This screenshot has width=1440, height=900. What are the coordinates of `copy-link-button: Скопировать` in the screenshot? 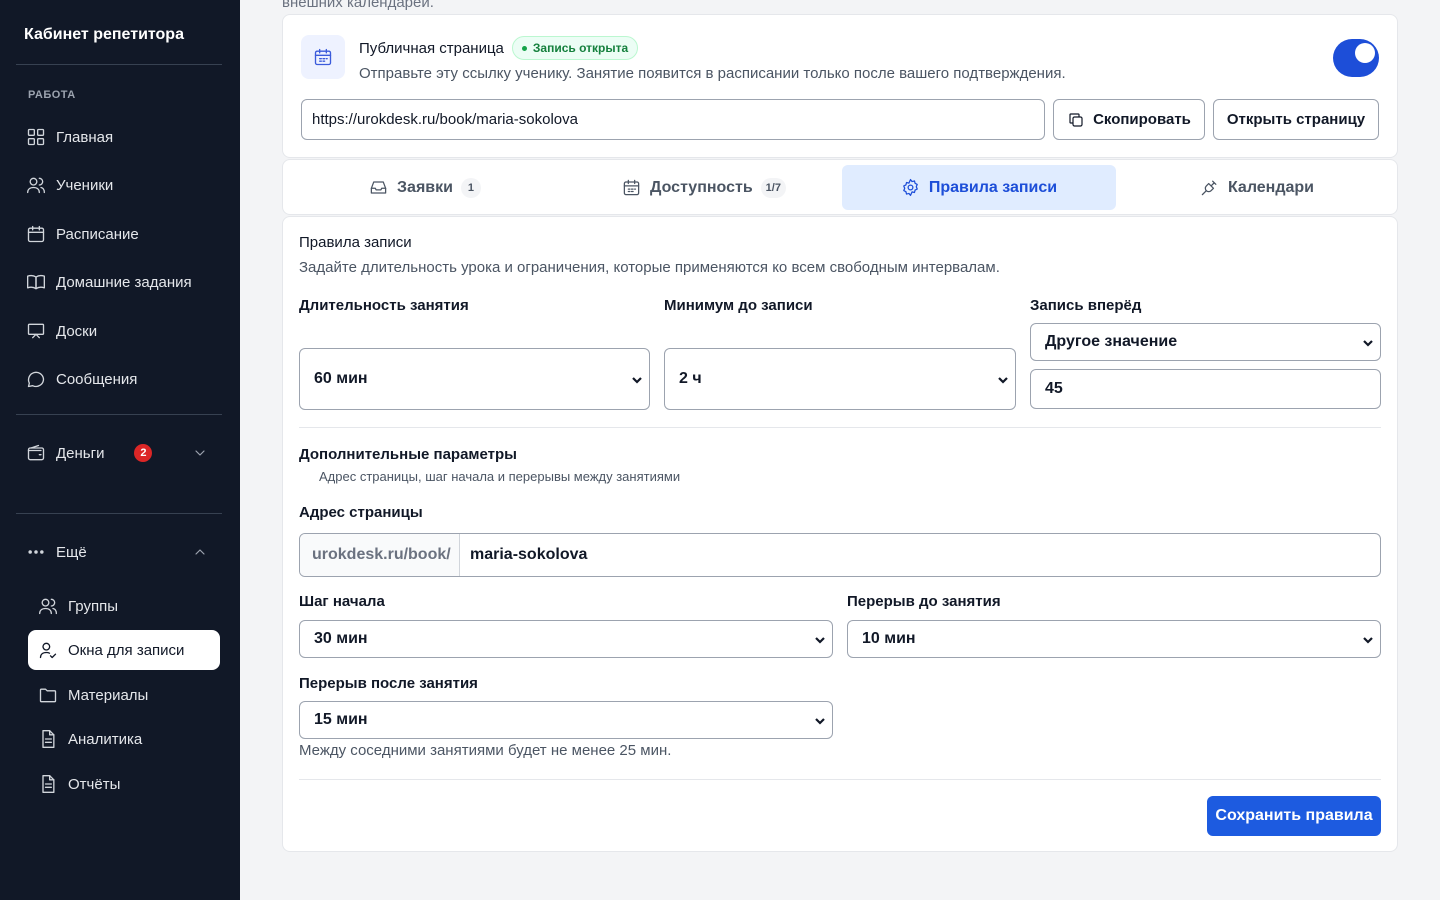 It's located at (1129, 119).